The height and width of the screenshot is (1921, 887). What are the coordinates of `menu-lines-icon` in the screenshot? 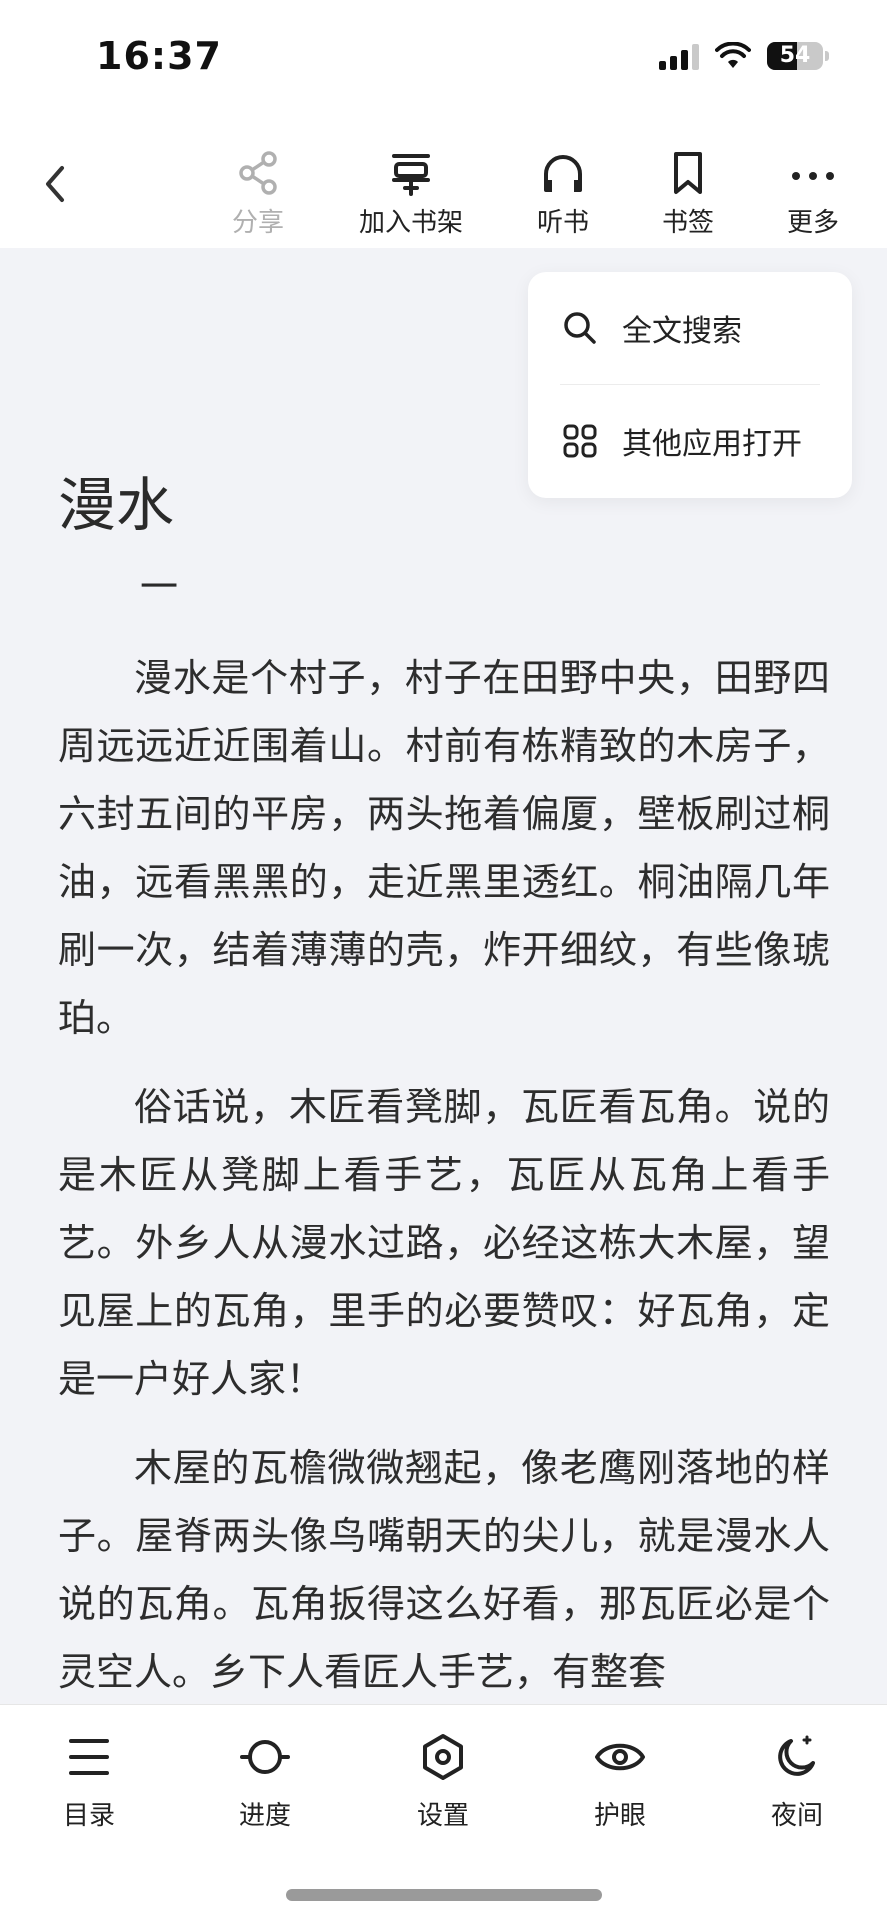 It's located at (89, 1757).